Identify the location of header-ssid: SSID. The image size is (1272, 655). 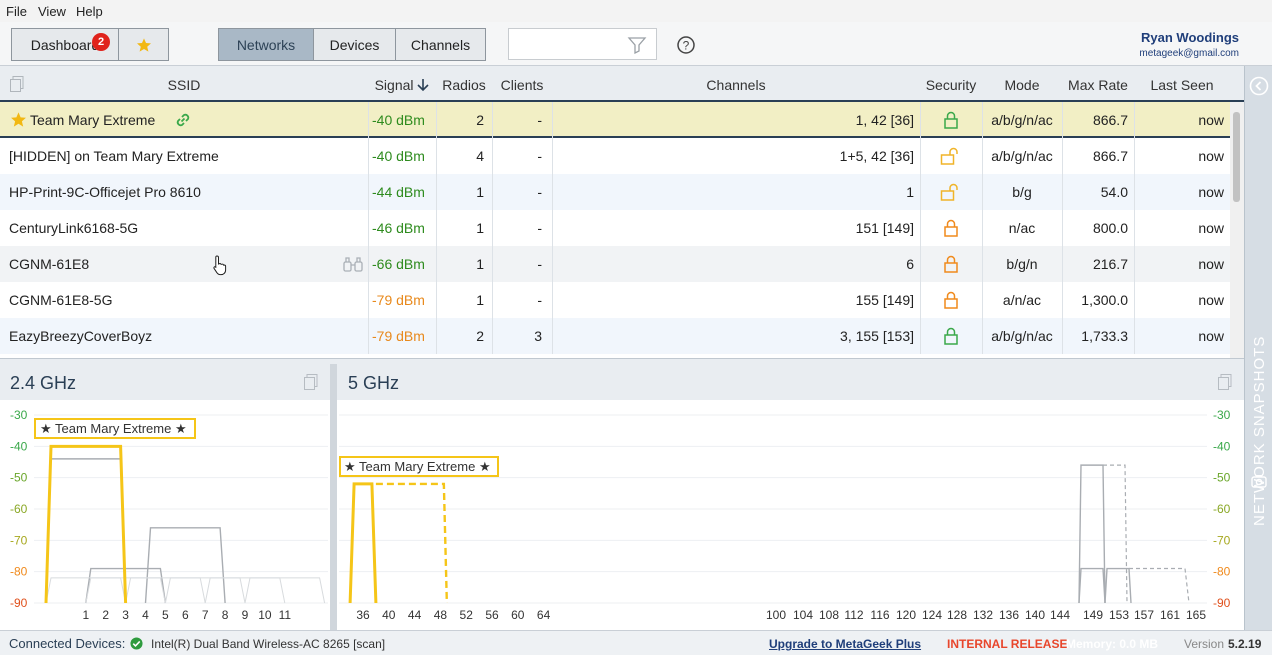
(184, 85).